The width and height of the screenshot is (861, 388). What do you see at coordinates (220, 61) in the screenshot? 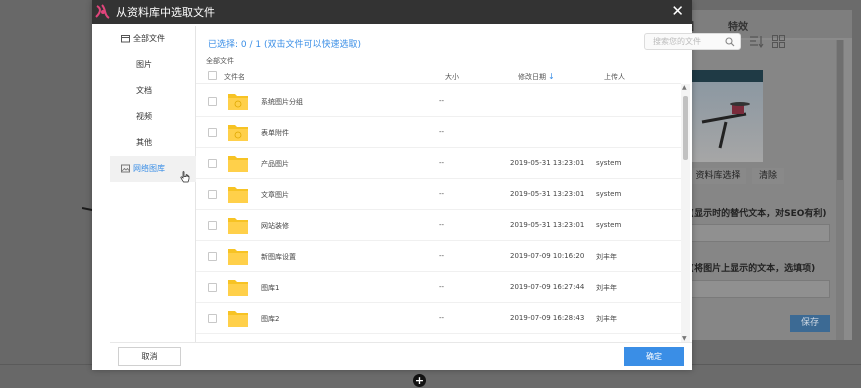
I see `breadcrumb: 全部文件` at bounding box center [220, 61].